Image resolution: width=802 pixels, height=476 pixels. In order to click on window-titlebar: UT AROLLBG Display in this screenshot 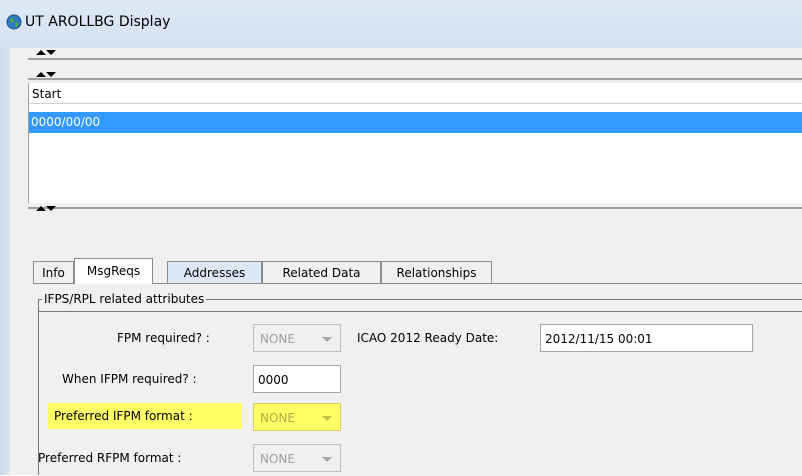, I will do `click(401, 24)`.